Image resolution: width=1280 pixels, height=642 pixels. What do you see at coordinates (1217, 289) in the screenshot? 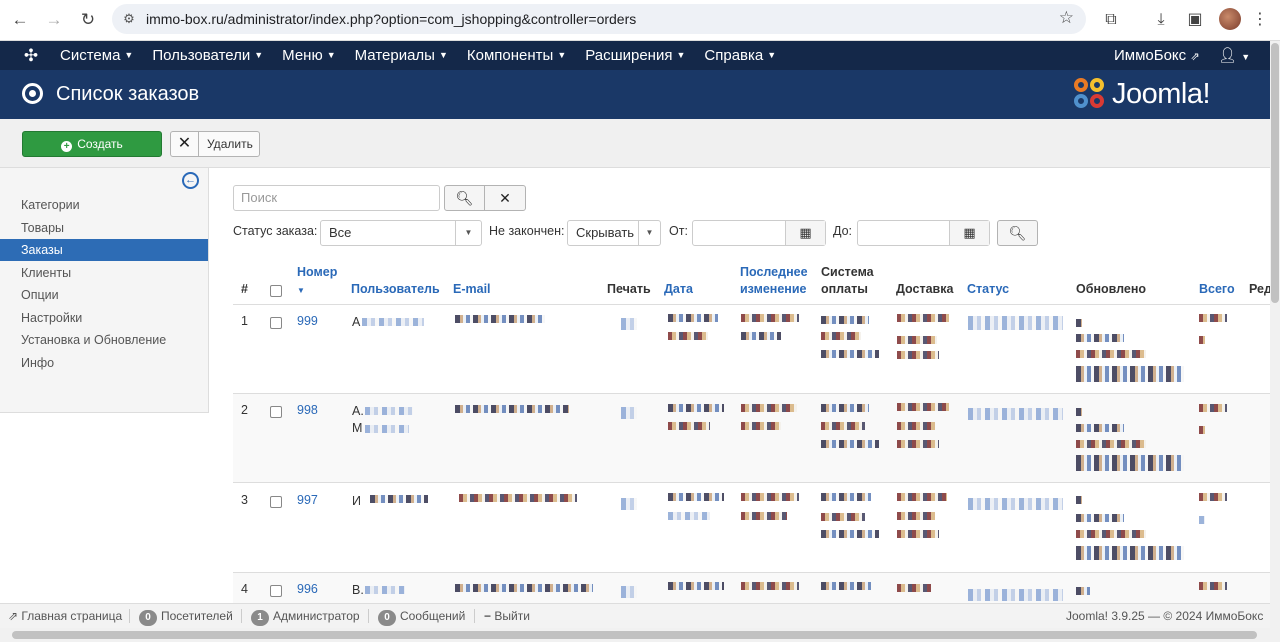
I see `col-total: Всего` at bounding box center [1217, 289].